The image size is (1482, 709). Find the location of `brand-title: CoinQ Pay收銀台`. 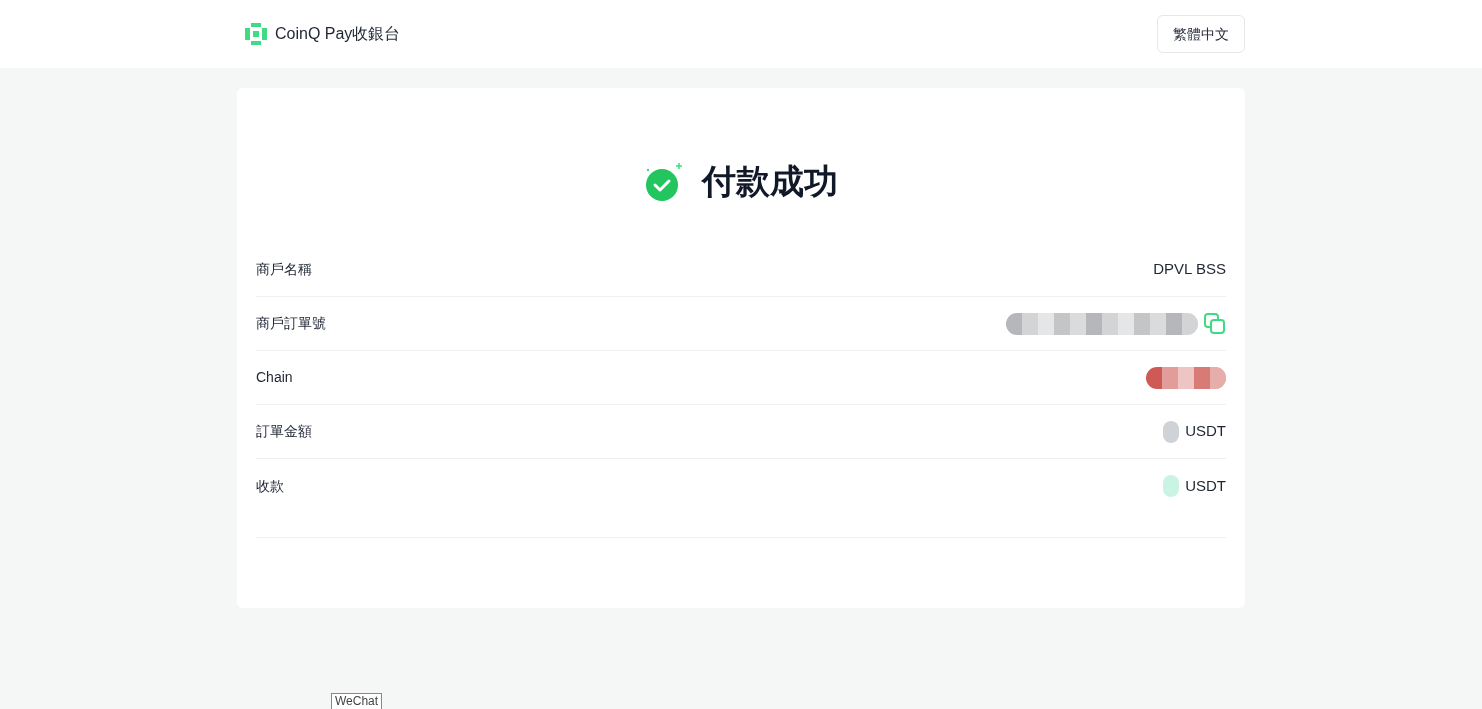

brand-title: CoinQ Pay收銀台 is located at coordinates (338, 34).